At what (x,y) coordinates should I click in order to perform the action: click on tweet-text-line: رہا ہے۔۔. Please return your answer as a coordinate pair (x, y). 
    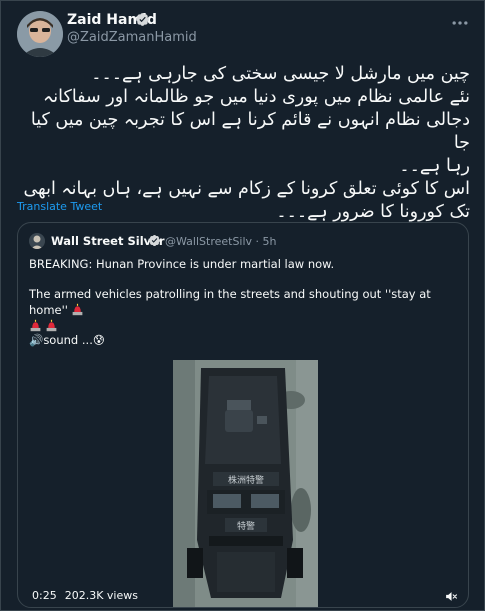
    Looking at the image, I should click on (434, 166).